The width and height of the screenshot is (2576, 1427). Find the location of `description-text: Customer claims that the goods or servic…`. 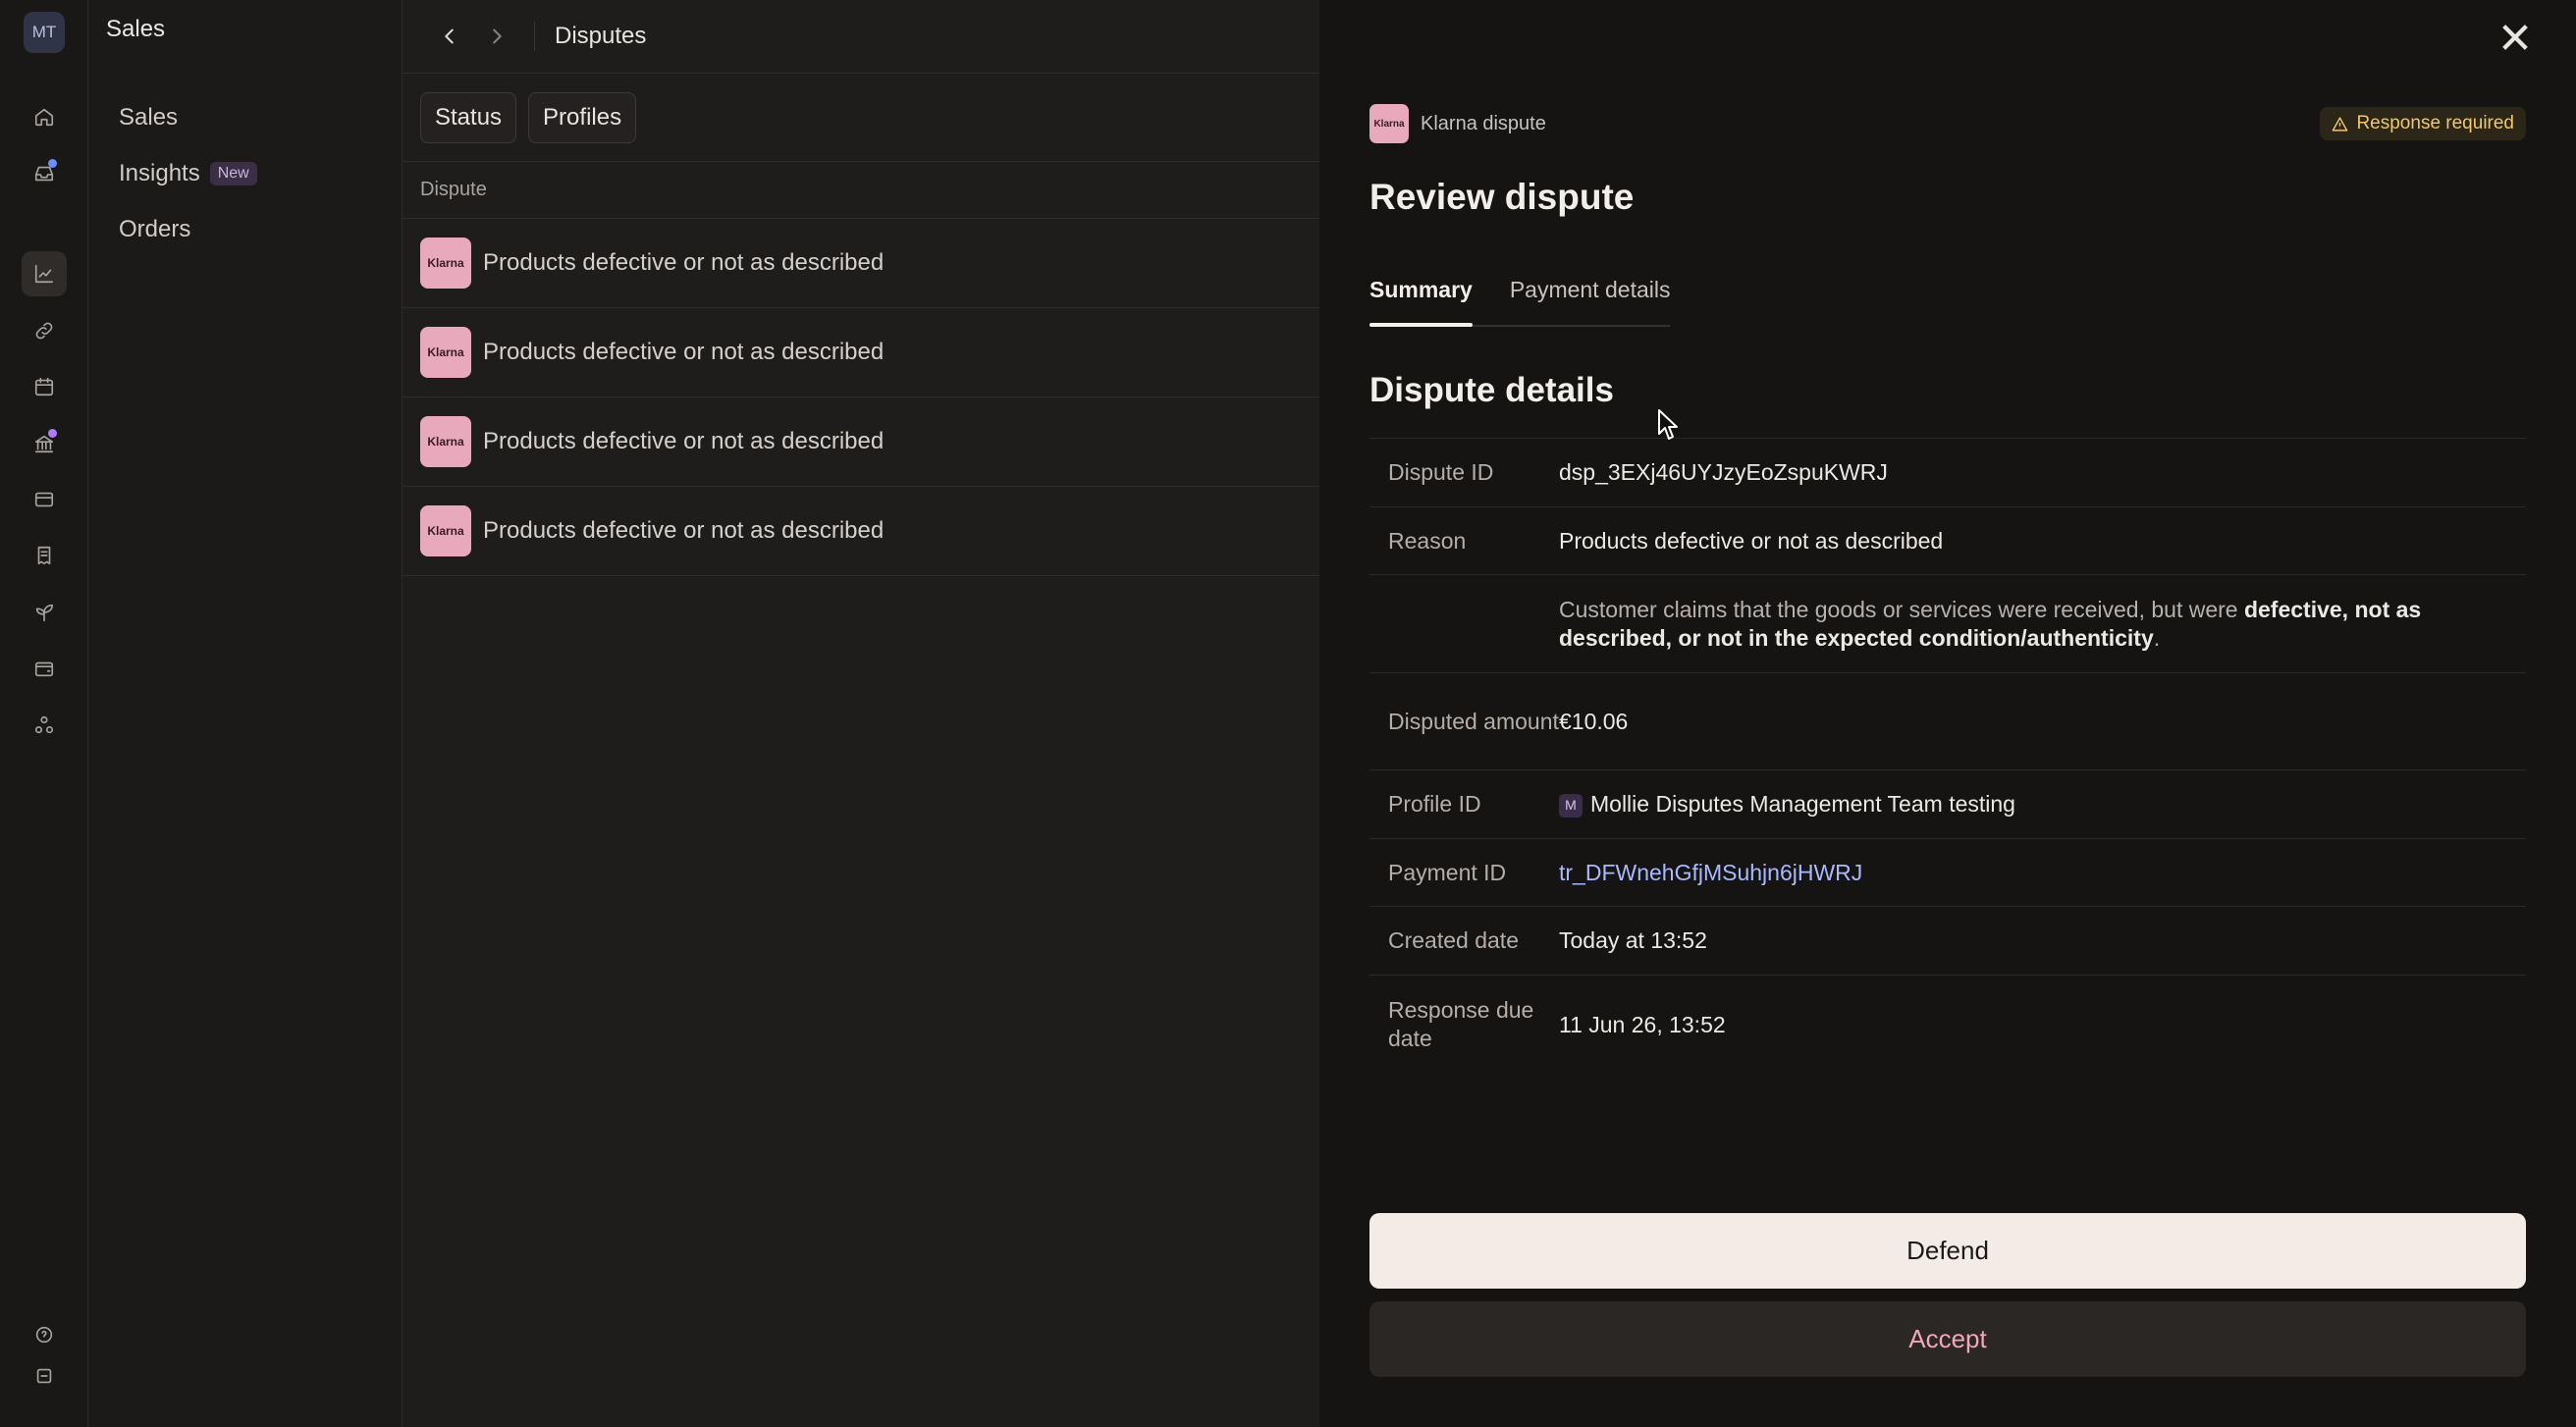

description-text: Customer claims that the goods or servic… is located at coordinates (1901, 609).